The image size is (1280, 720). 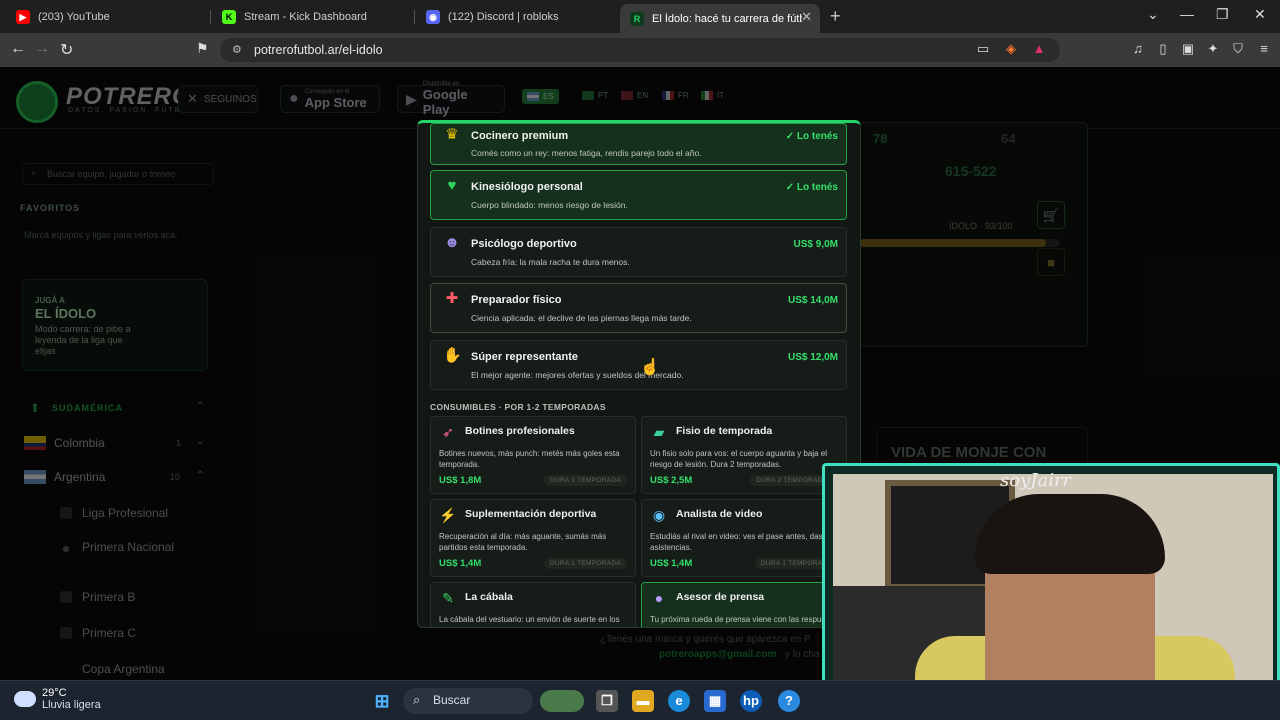 What do you see at coordinates (983, 49) in the screenshot?
I see `cast-icon: ▭` at bounding box center [983, 49].